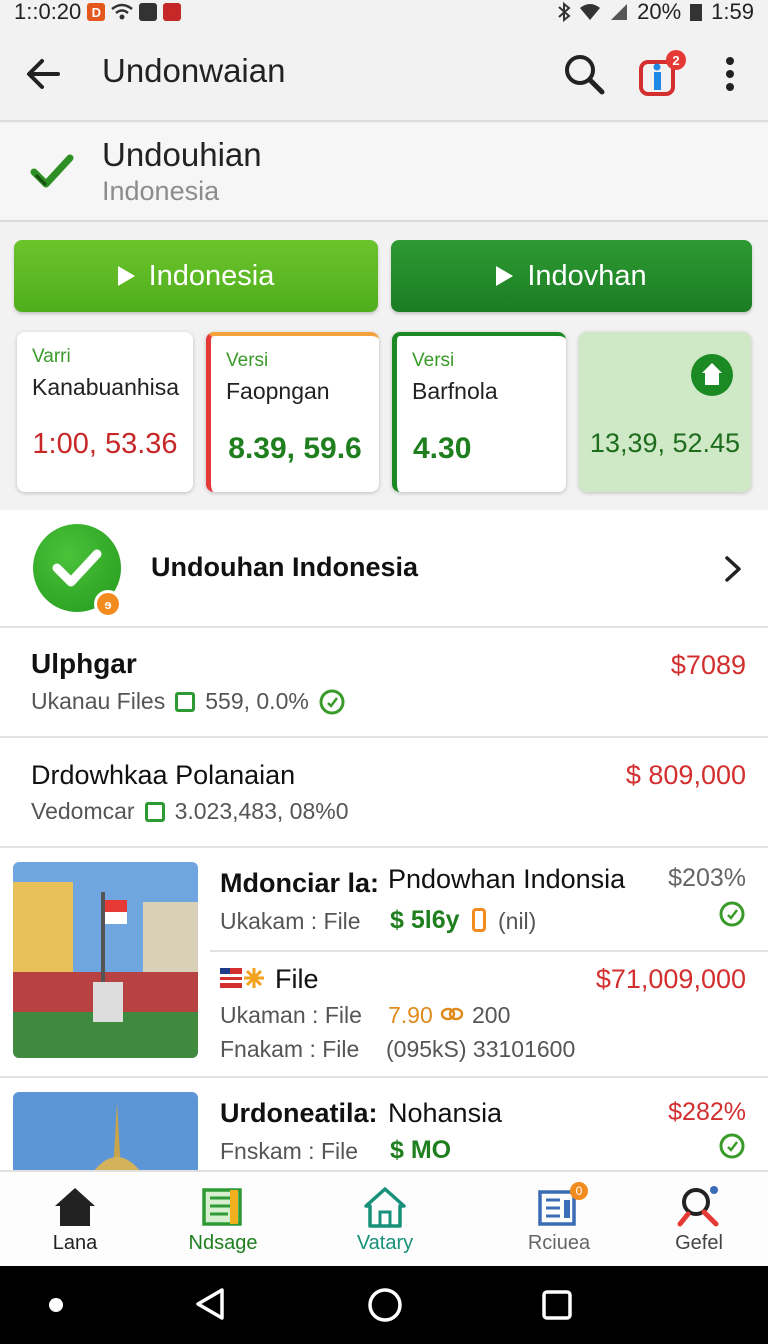 This screenshot has width=768, height=1344. What do you see at coordinates (84, 663) in the screenshot?
I see `item-title: Ulphgar` at bounding box center [84, 663].